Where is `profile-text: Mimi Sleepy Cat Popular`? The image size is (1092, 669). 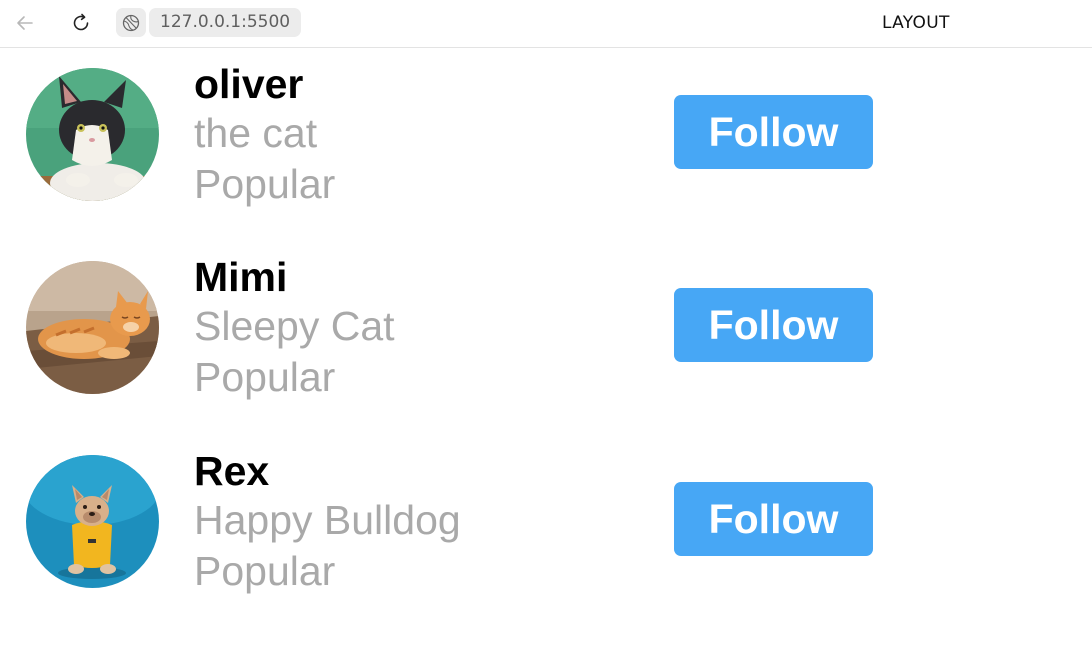 profile-text: Mimi Sleepy Cat Popular is located at coordinates (294, 328).